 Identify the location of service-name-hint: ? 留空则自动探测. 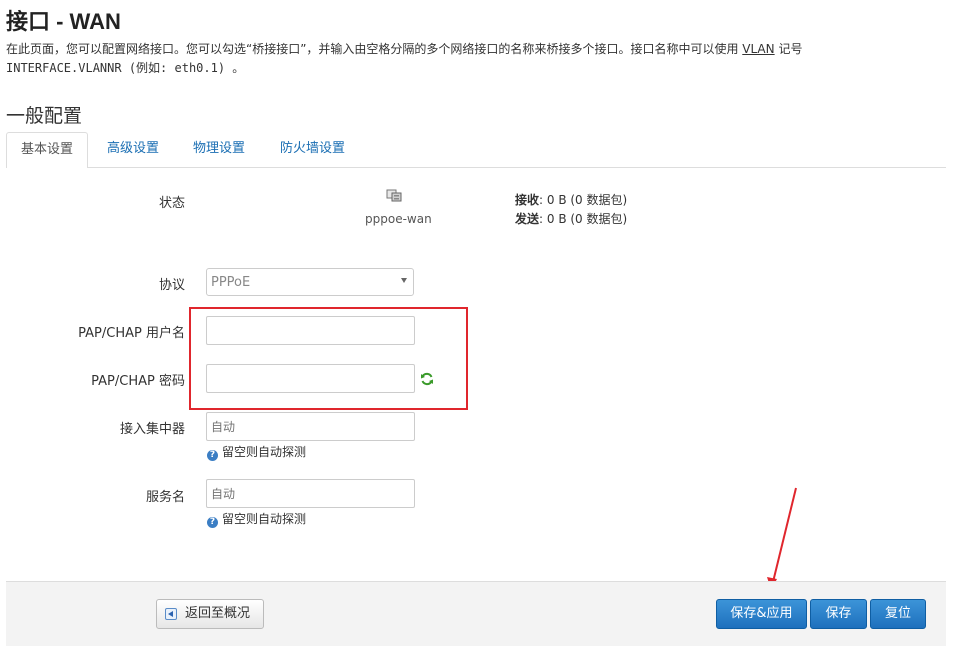
(256, 519).